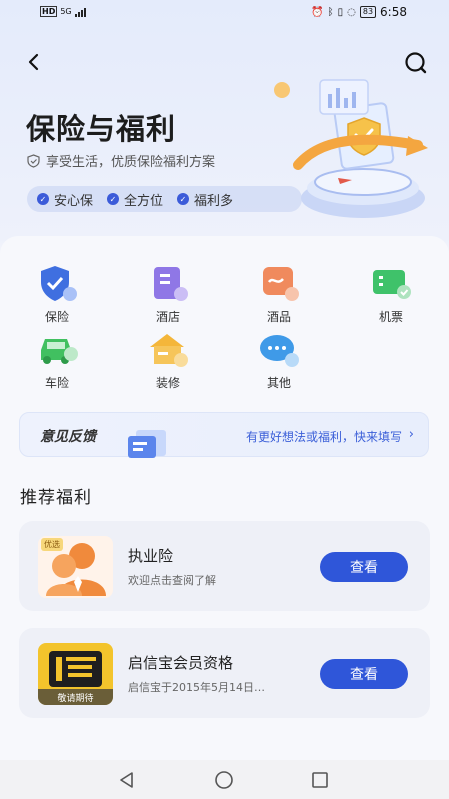 Image resolution: width=449 pixels, height=799 pixels. What do you see at coordinates (144, 201) in the screenshot?
I see `feature-tag-label: 全方位` at bounding box center [144, 201].